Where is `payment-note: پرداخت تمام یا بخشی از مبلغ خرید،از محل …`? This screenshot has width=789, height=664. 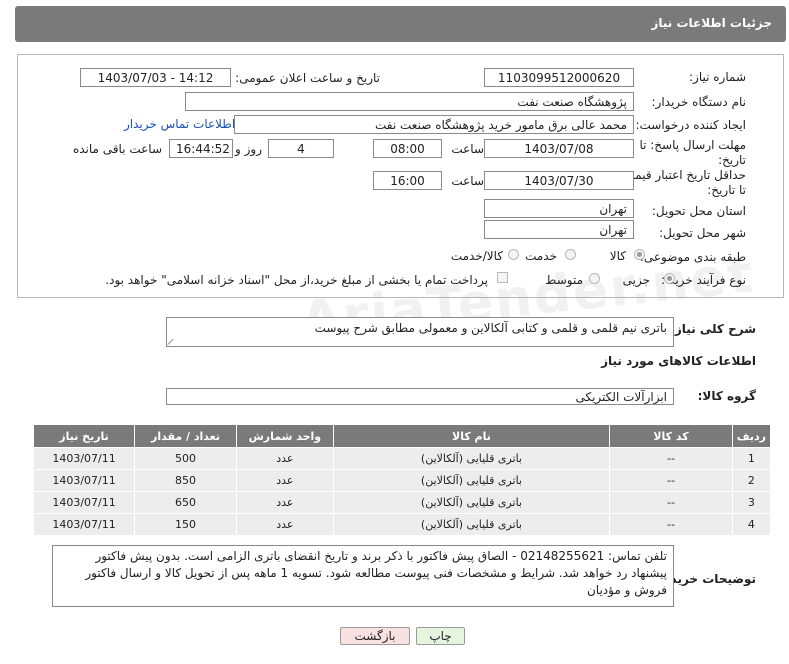 payment-note: پرداخت تمام یا بخشی از مبلغ خرید،از محل … is located at coordinates (296, 280).